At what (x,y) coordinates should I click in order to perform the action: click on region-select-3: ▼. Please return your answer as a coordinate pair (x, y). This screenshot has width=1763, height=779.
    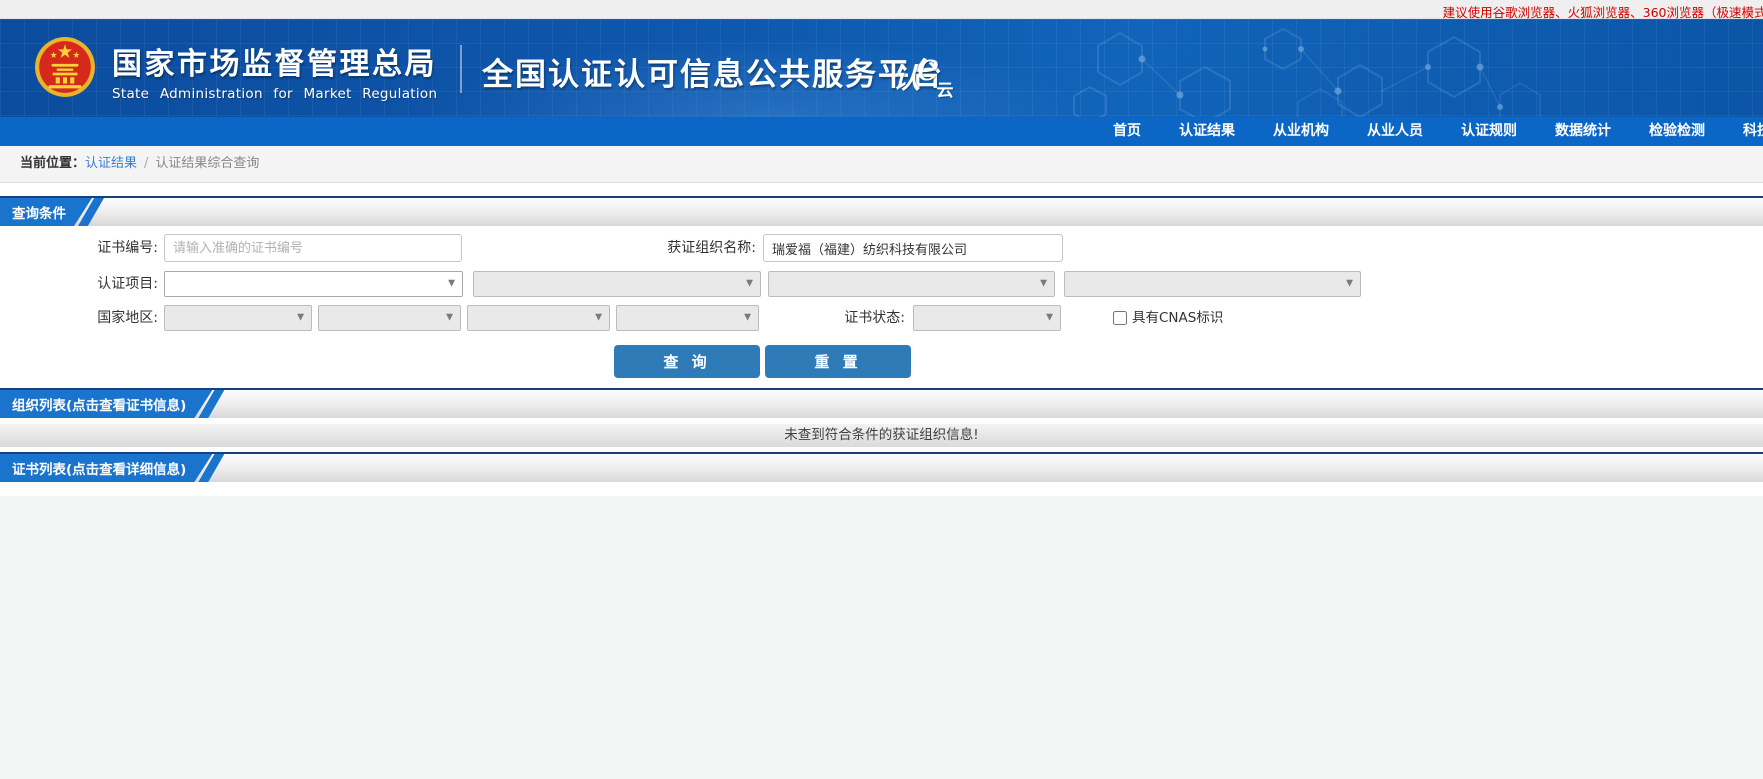
    Looking at the image, I should click on (538, 318).